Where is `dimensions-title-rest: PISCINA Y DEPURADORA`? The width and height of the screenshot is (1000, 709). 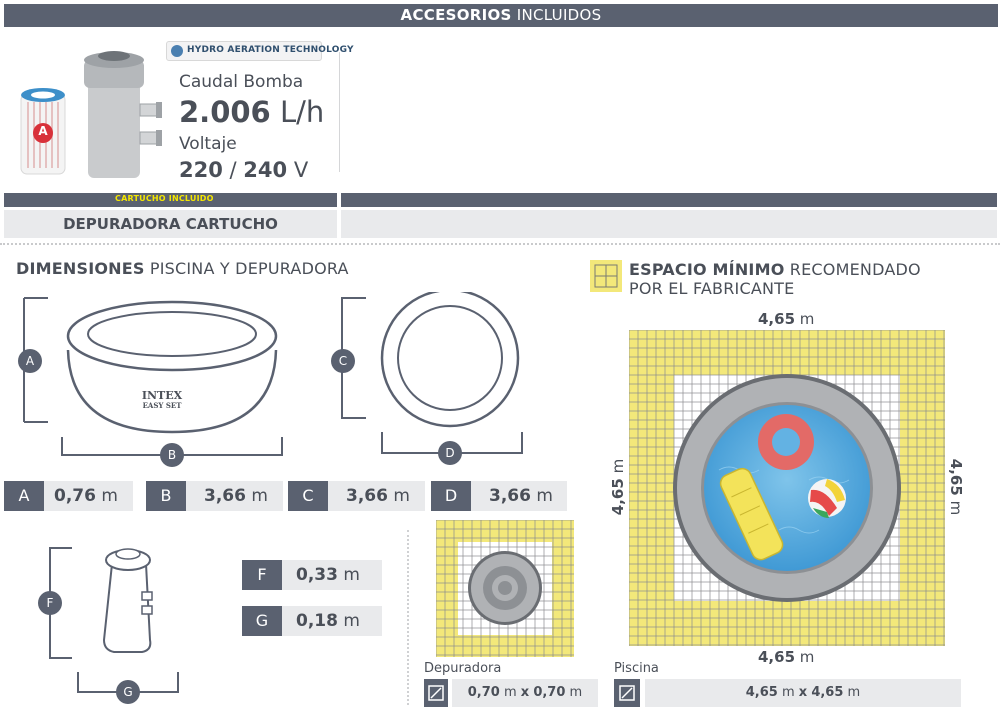
dimensions-title-rest: PISCINA Y DEPURADORA is located at coordinates (246, 268).